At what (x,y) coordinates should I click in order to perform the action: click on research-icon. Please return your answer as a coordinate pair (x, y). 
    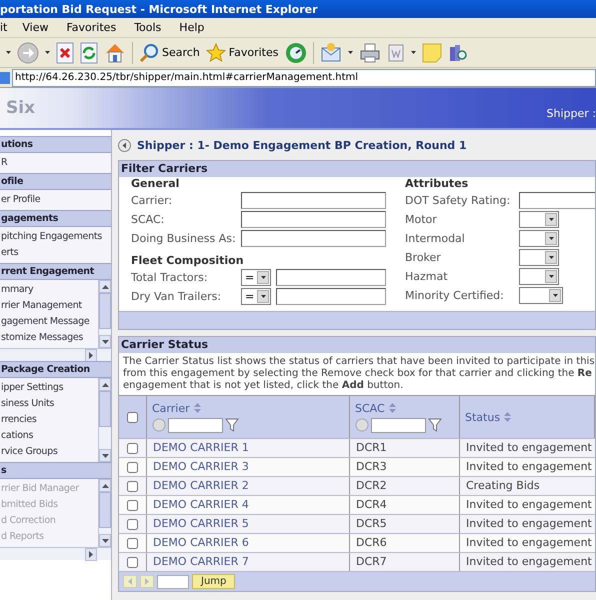
    Looking at the image, I should click on (458, 52).